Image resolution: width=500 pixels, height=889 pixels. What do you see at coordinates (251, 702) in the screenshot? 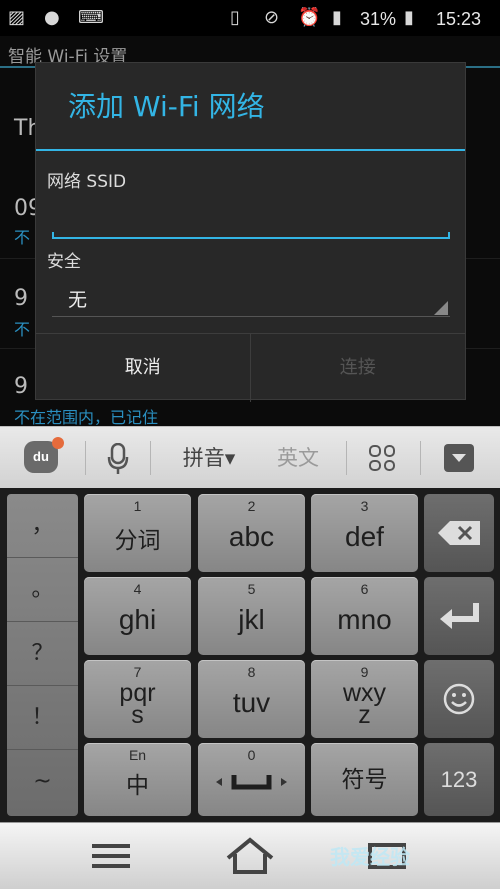
I see `key-label: tuv` at bounding box center [251, 702].